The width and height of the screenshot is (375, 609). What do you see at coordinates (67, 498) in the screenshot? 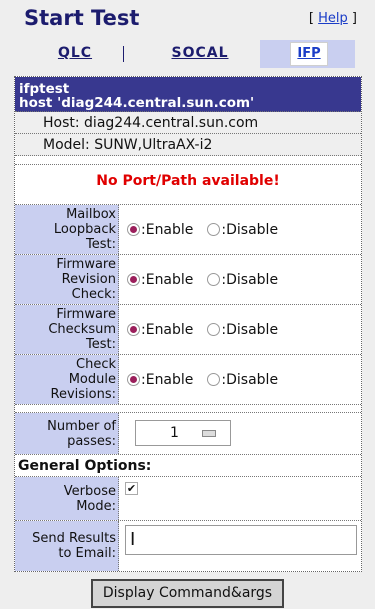
I see `verbose-label: Verbose Mode:` at bounding box center [67, 498].